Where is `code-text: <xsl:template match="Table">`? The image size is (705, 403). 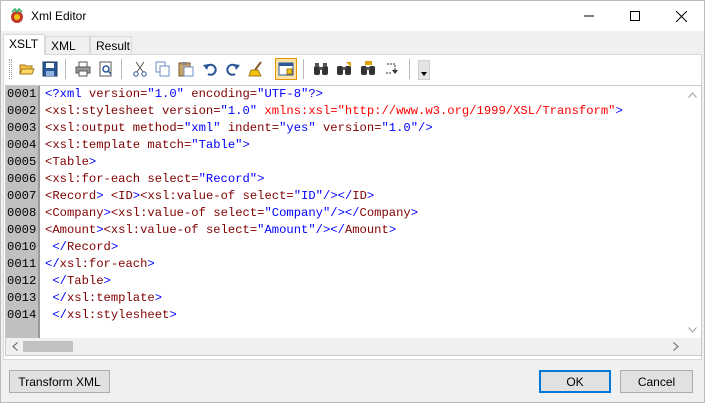 code-text: <xsl:template match="Table"> is located at coordinates (147, 145).